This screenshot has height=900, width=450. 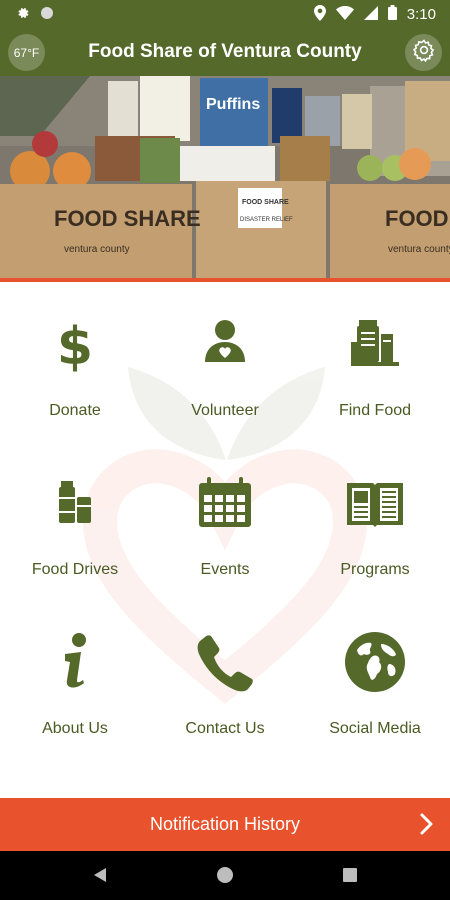 What do you see at coordinates (319, 14) in the screenshot?
I see `location-icon` at bounding box center [319, 14].